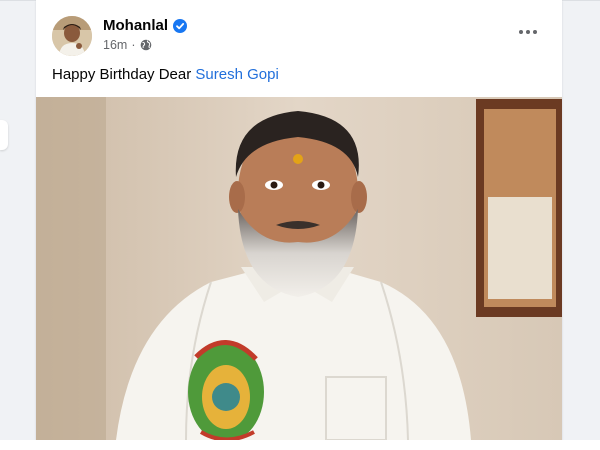 The image size is (600, 450). Describe the element at coordinates (236, 74) in the screenshot. I see `mention-link: Suresh Gopi` at that location.